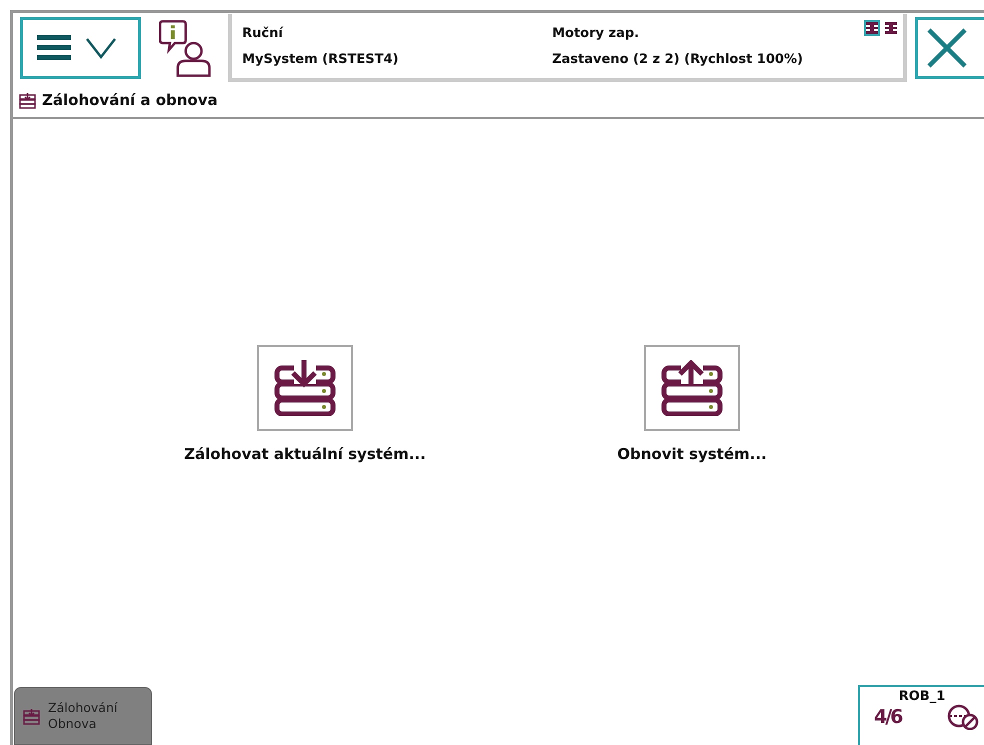 The image size is (984, 745). I want to click on operating-mode: Ruční, so click(263, 33).